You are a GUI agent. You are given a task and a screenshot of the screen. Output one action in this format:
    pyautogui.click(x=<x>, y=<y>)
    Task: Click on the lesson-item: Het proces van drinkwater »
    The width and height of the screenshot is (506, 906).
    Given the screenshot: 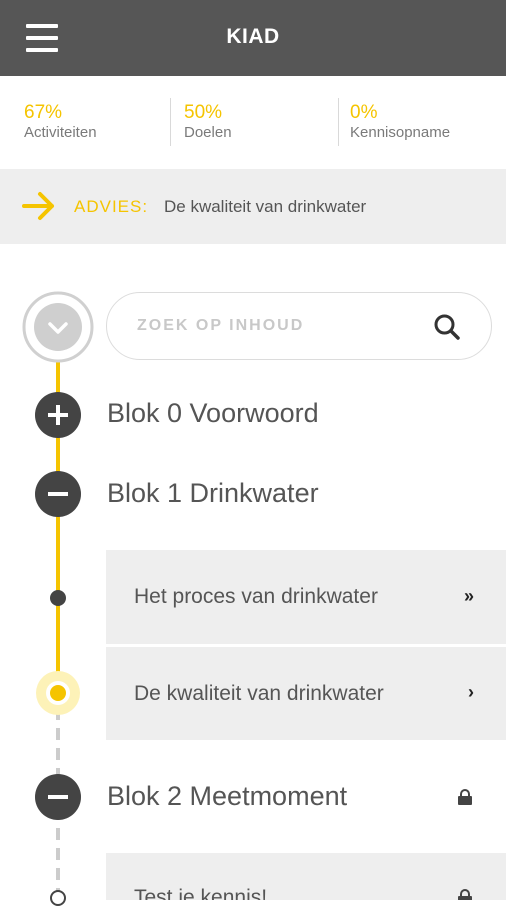 What is the action you would take?
    pyautogui.click(x=306, y=597)
    